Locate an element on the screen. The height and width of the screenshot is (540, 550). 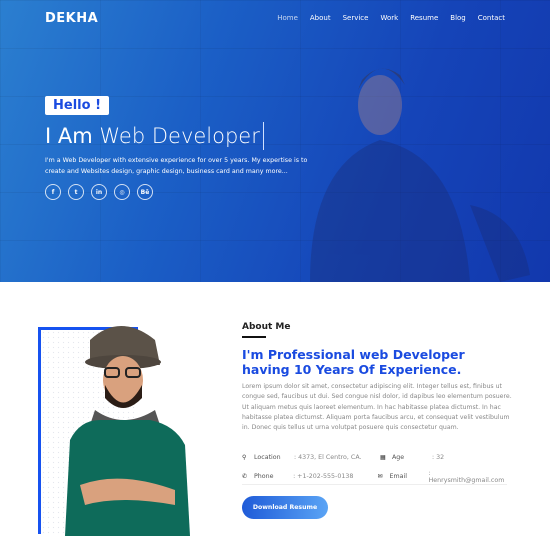
nav-about: About is located at coordinates (320, 18).